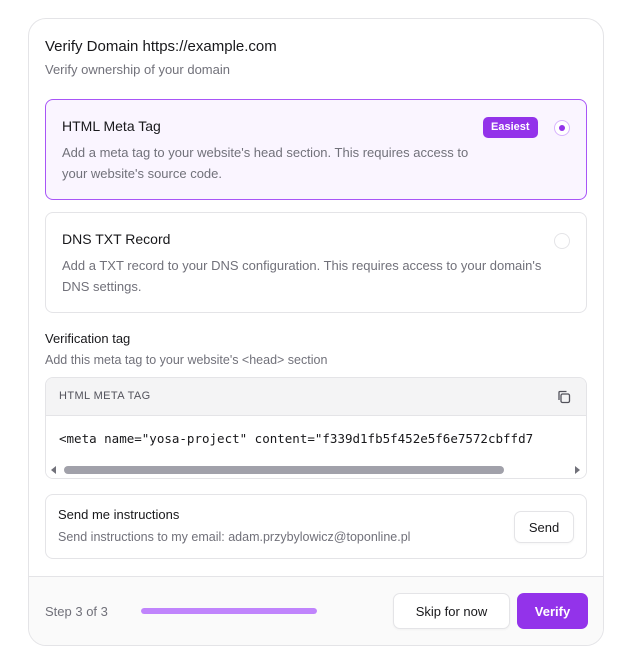 This screenshot has width=633, height=666. Describe the element at coordinates (161, 46) in the screenshot. I see `page-title: Verify Domain https://example.com` at that location.